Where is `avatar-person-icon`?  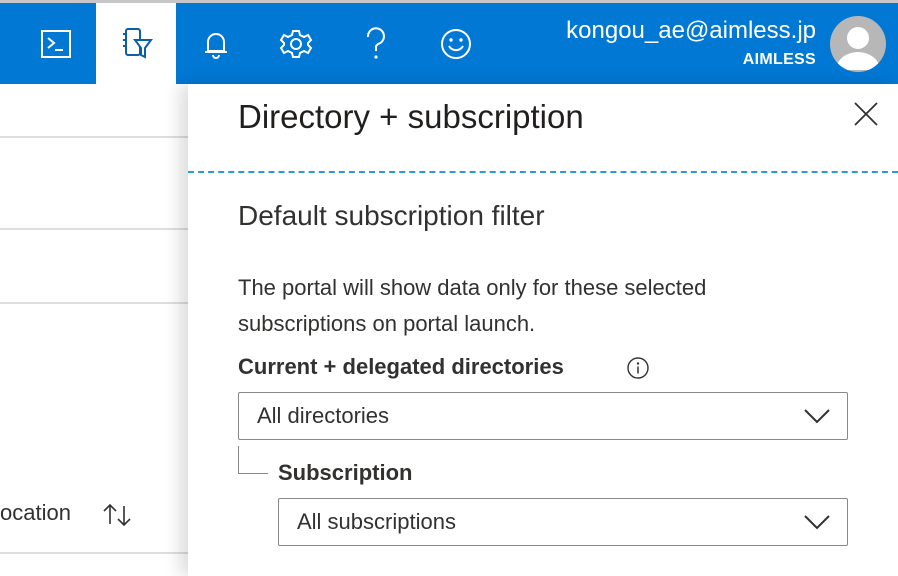 avatar-person-icon is located at coordinates (858, 48).